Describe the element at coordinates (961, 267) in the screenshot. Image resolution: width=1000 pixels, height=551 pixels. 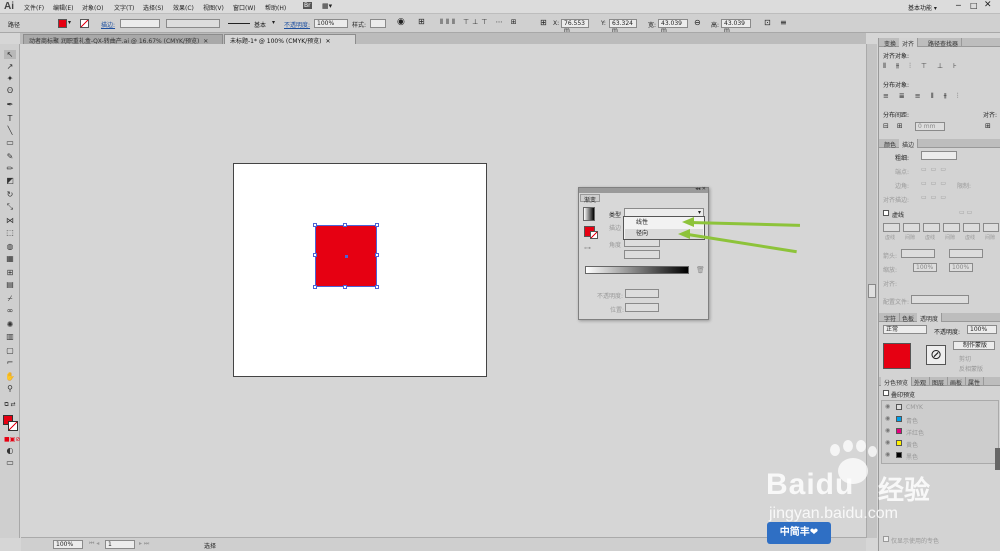
I see `scale-end-field: 100%` at that location.